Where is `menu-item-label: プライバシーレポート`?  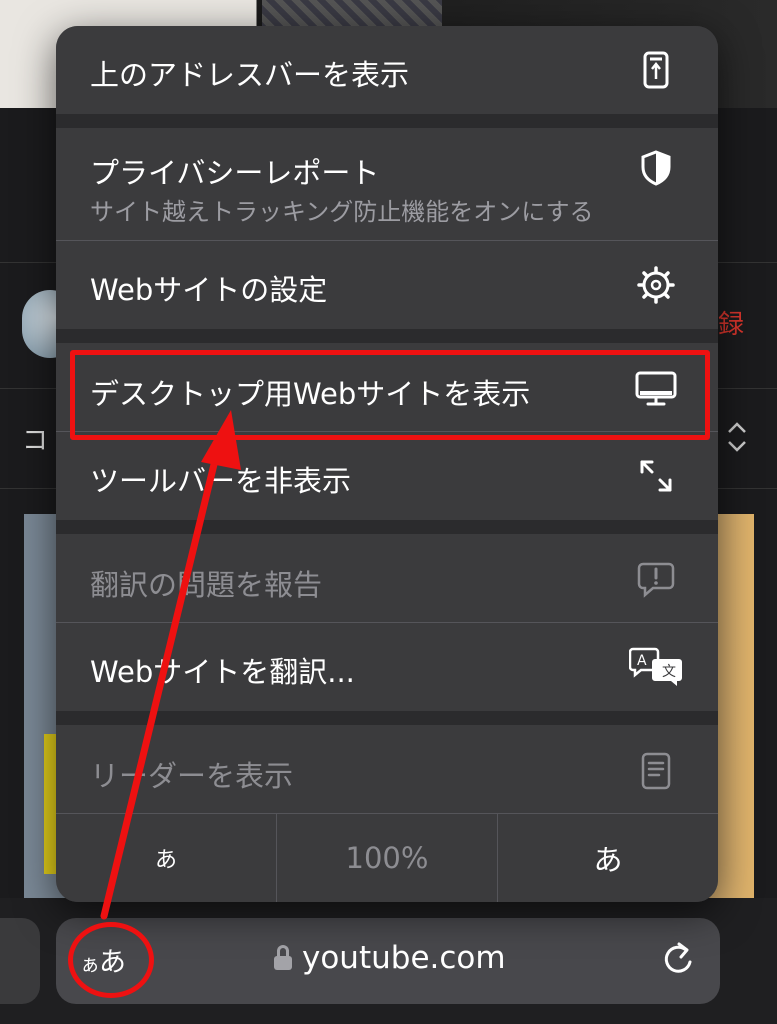
menu-item-label: プライバシーレポート is located at coordinates (235, 173).